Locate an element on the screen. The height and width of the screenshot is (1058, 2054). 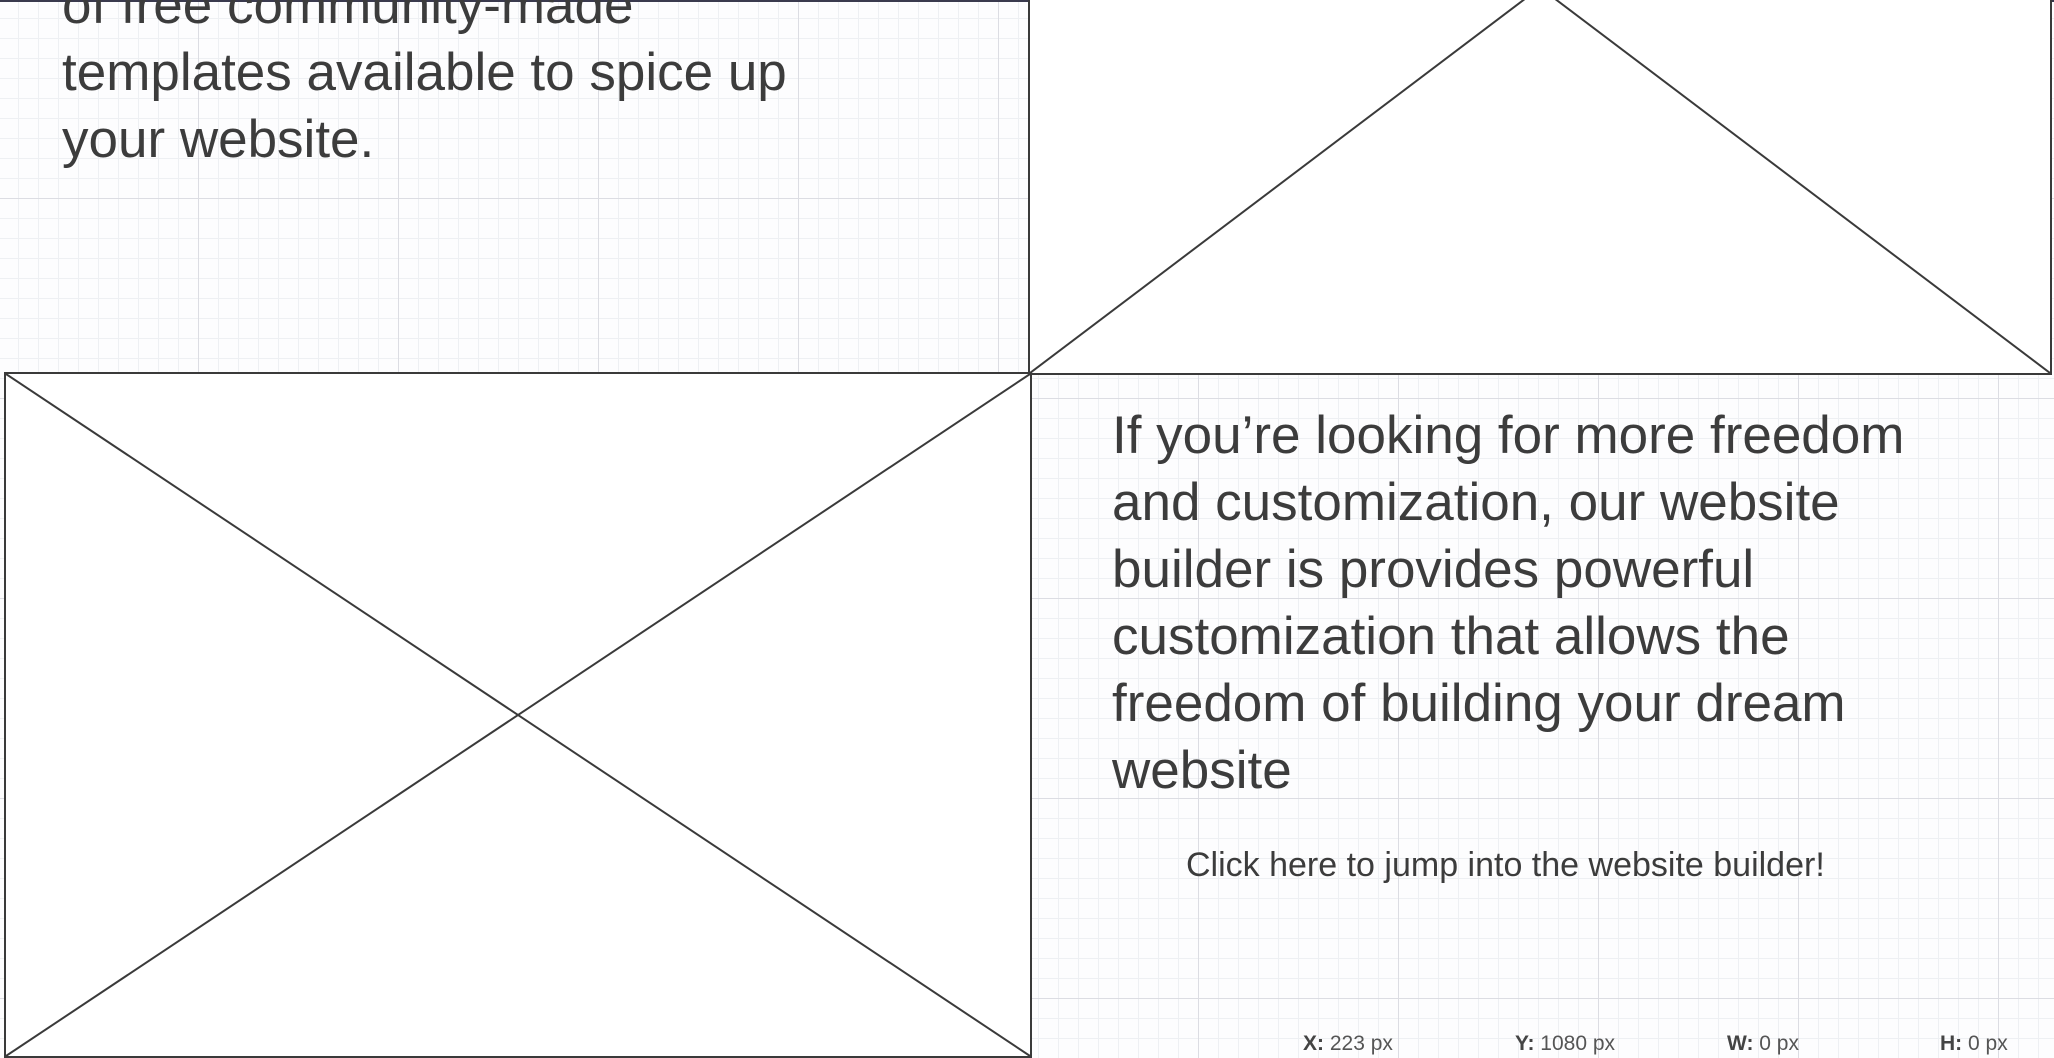
coordinates-status-bar: X: 223 px Y: 1080 px W: 0 px H: 0 px is located at coordinates (1542, 1043).